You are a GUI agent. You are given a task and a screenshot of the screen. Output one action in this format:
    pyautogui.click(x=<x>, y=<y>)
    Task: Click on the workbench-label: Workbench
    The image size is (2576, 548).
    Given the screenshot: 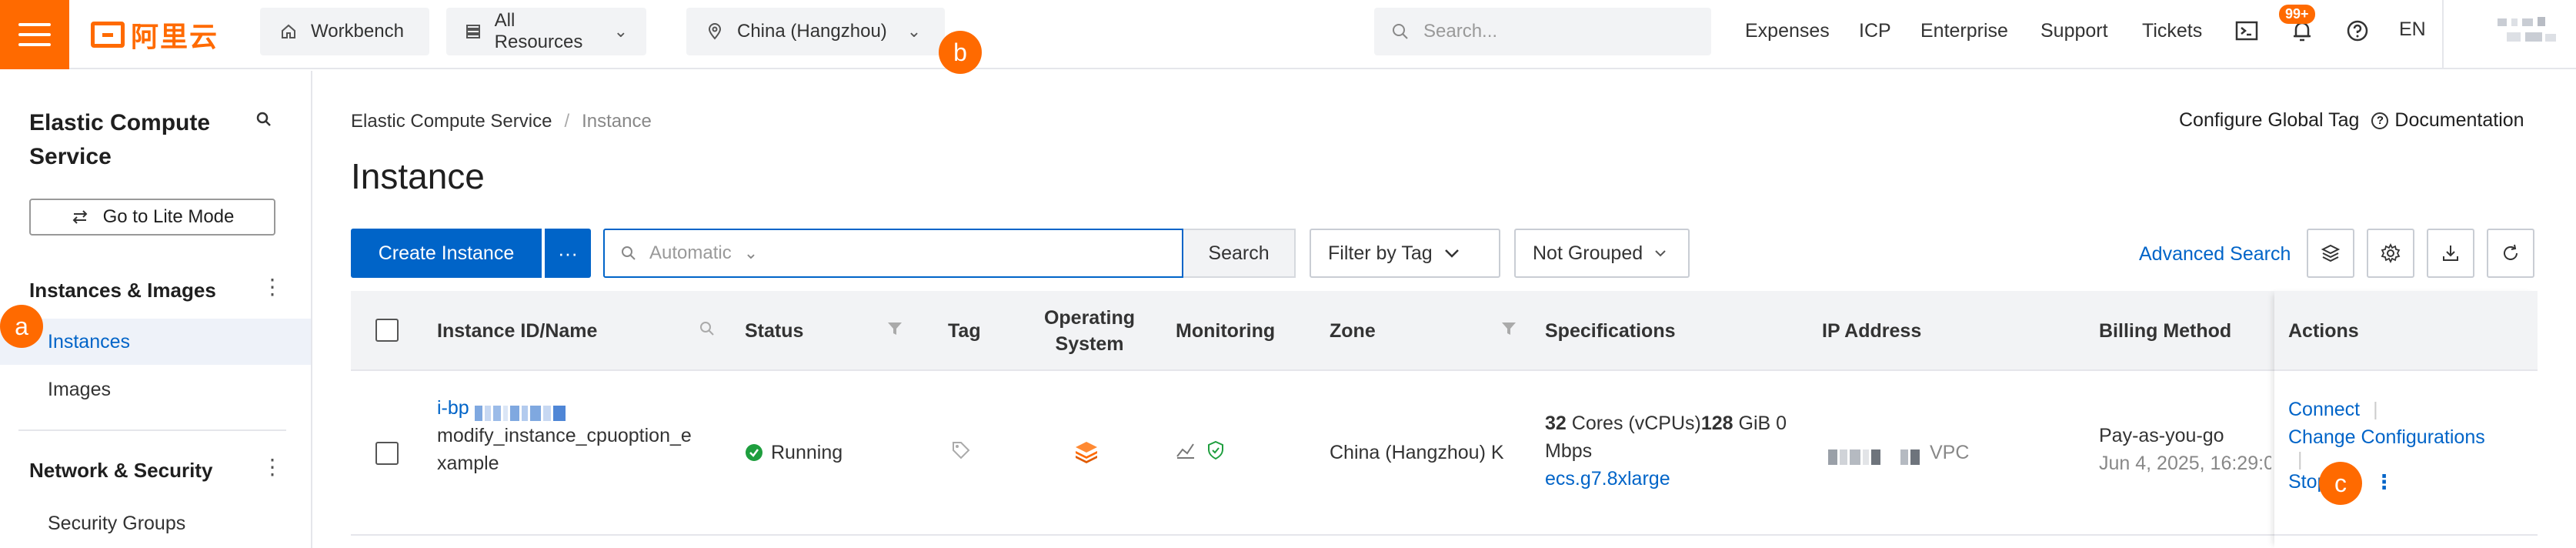 What is the action you would take?
    pyautogui.click(x=357, y=31)
    